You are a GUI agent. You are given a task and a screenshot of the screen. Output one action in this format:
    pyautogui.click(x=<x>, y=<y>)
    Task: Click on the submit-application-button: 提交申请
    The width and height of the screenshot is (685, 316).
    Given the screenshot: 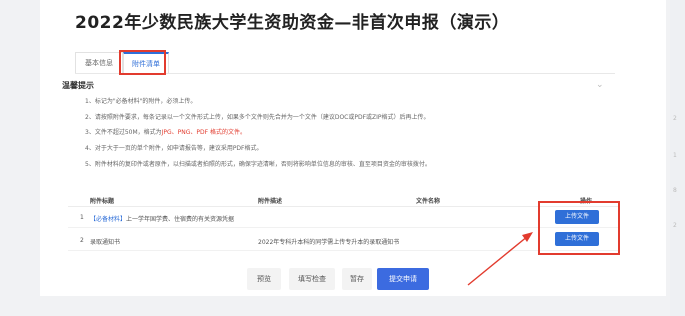 What is the action you would take?
    pyautogui.click(x=403, y=279)
    